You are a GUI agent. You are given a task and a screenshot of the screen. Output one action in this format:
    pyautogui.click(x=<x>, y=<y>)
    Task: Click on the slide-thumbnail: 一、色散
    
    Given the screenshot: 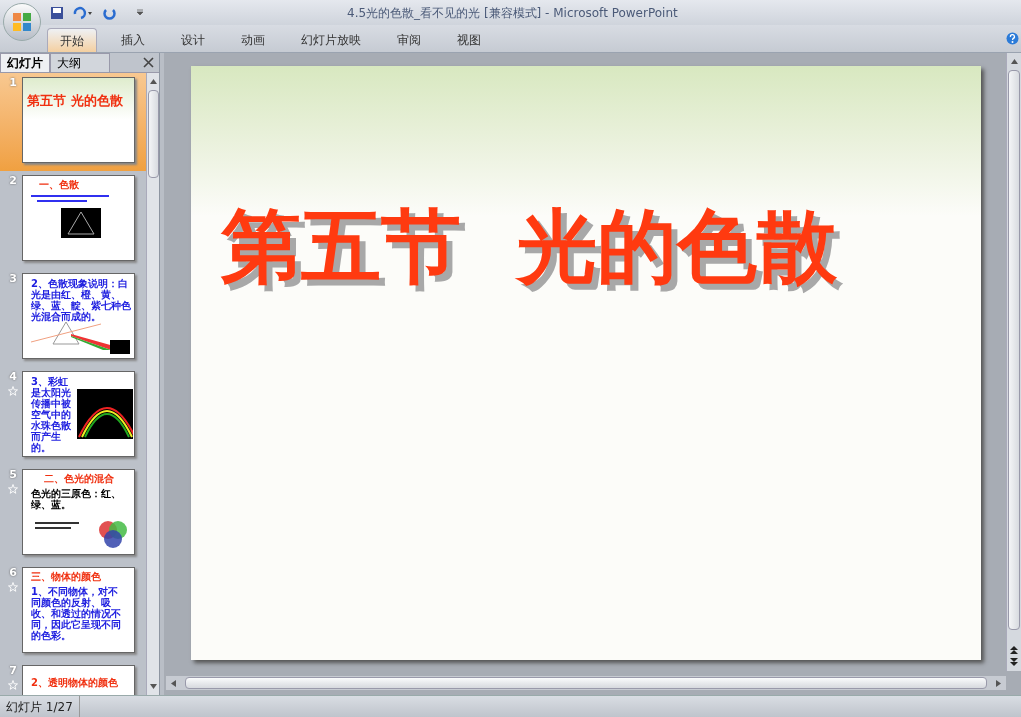 What is the action you would take?
    pyautogui.click(x=78, y=218)
    